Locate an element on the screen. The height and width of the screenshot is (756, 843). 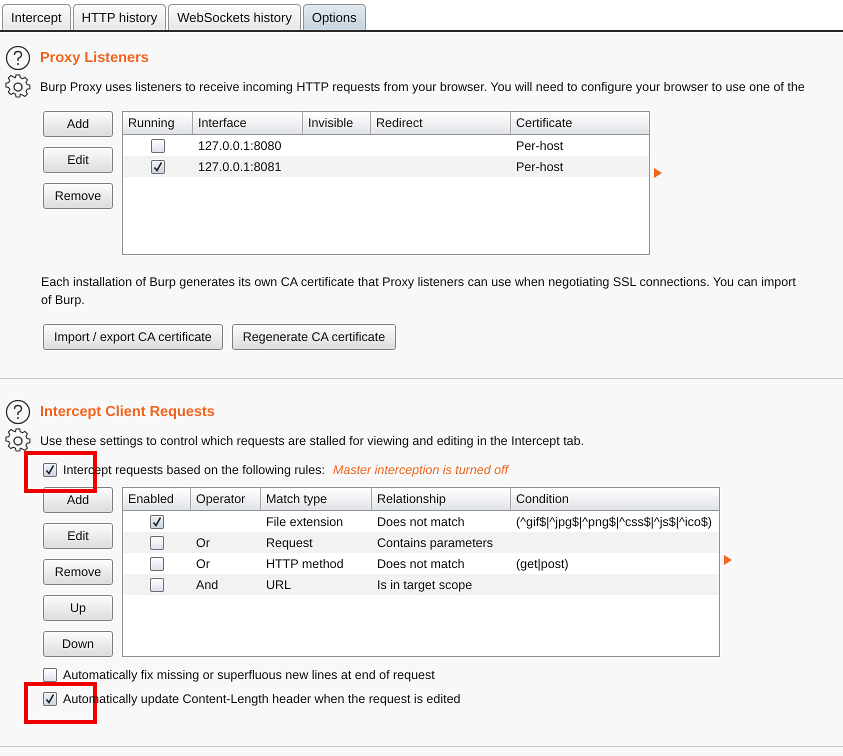
column-header: Certificate is located at coordinates (580, 123).